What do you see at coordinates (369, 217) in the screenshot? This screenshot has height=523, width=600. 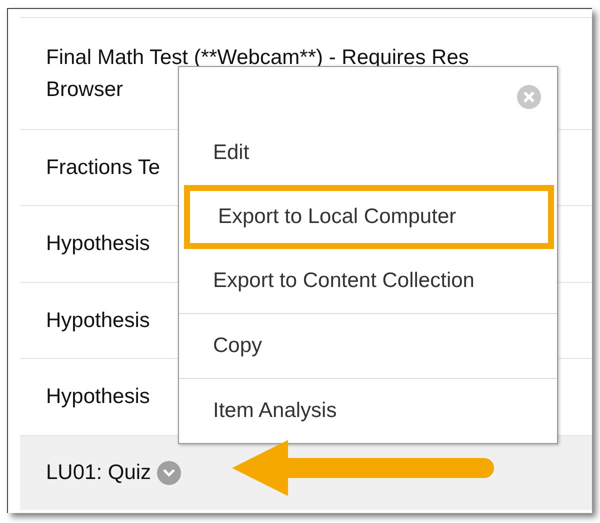 I see `menu-item: Export to Local Computer` at bounding box center [369, 217].